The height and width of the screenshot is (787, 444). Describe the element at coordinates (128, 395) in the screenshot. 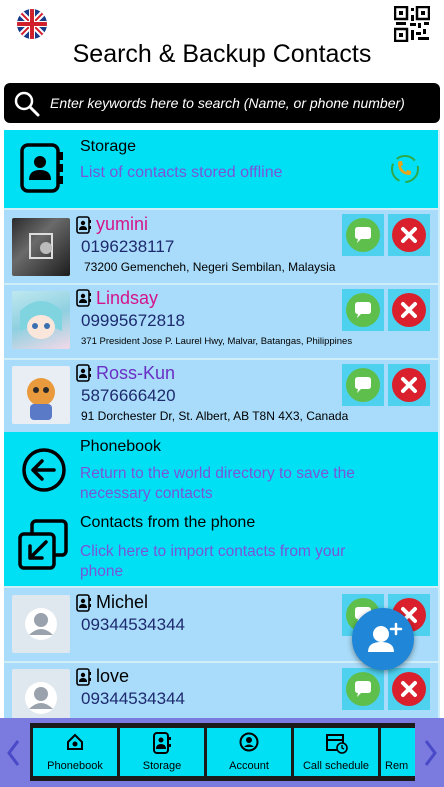

I see `contact-phone: 5876666420` at that location.